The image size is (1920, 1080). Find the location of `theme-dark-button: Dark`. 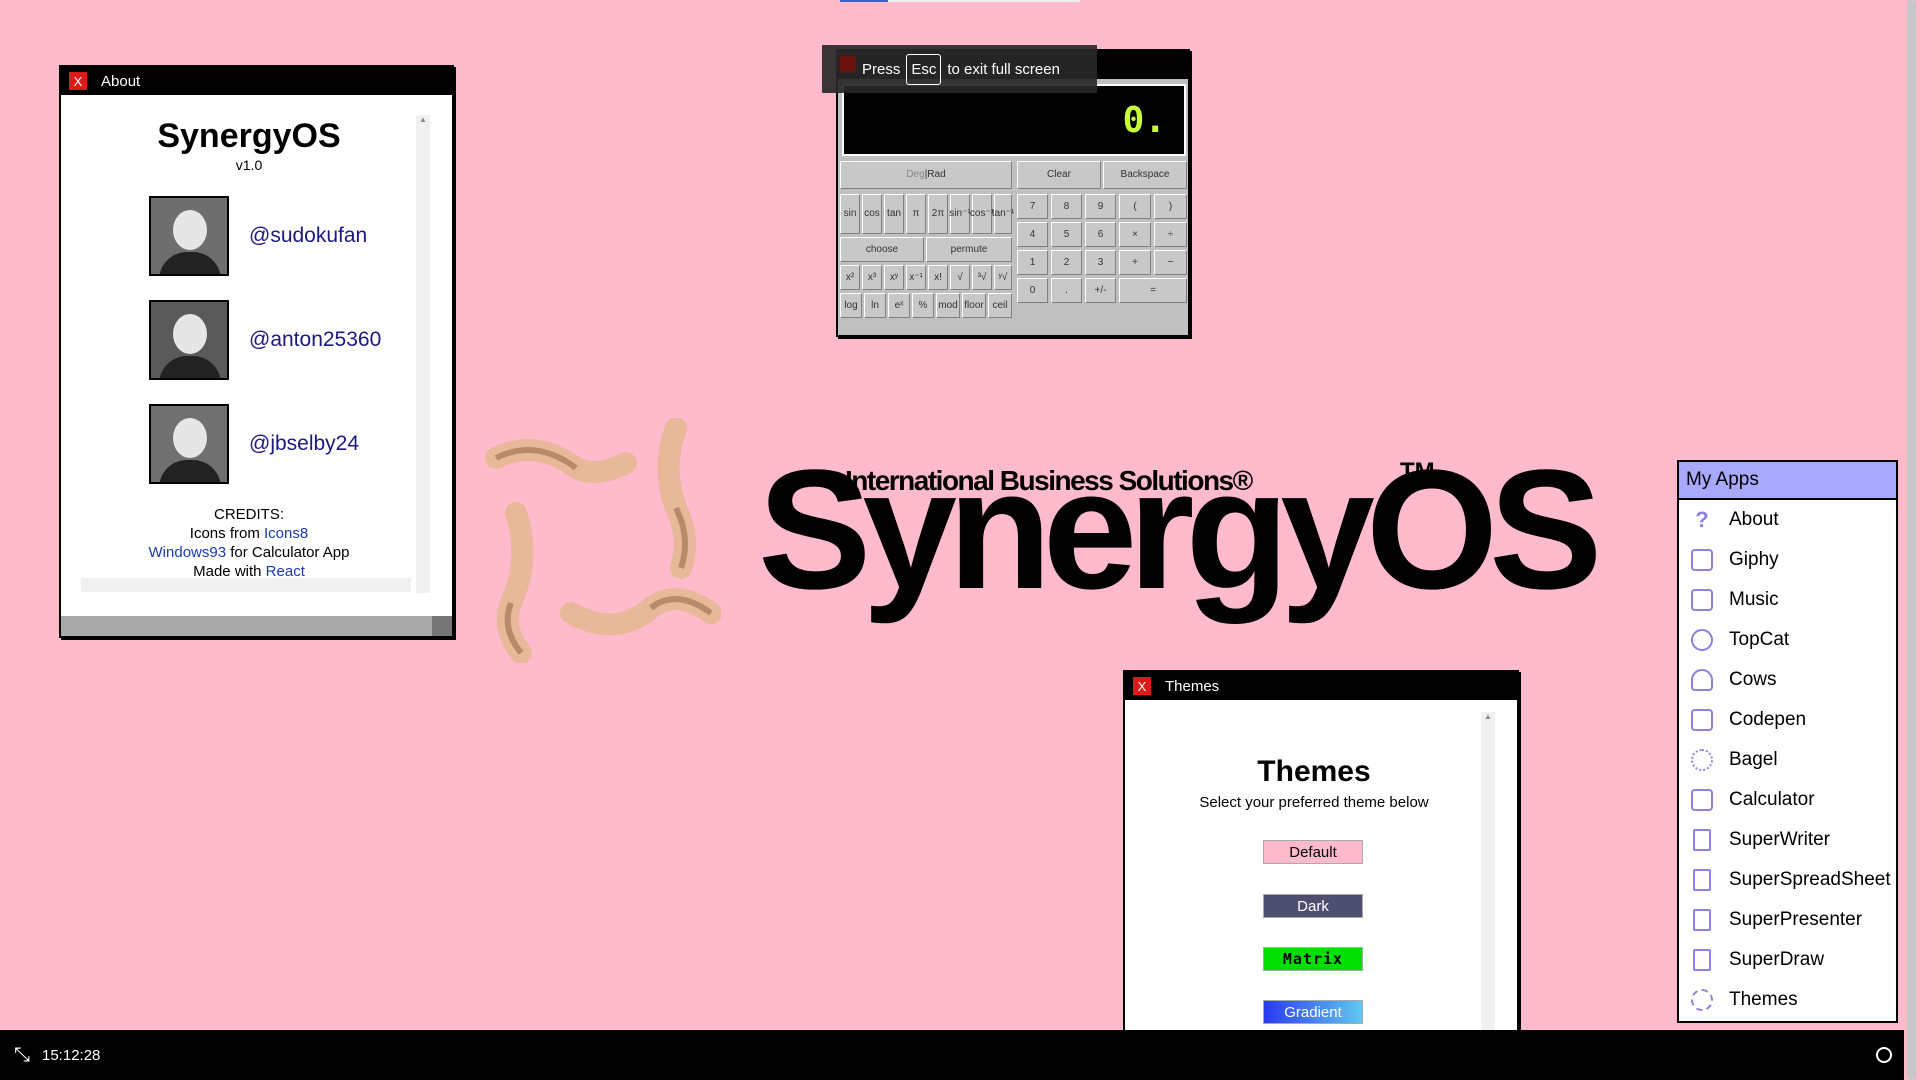

theme-dark-button: Dark is located at coordinates (1313, 906).